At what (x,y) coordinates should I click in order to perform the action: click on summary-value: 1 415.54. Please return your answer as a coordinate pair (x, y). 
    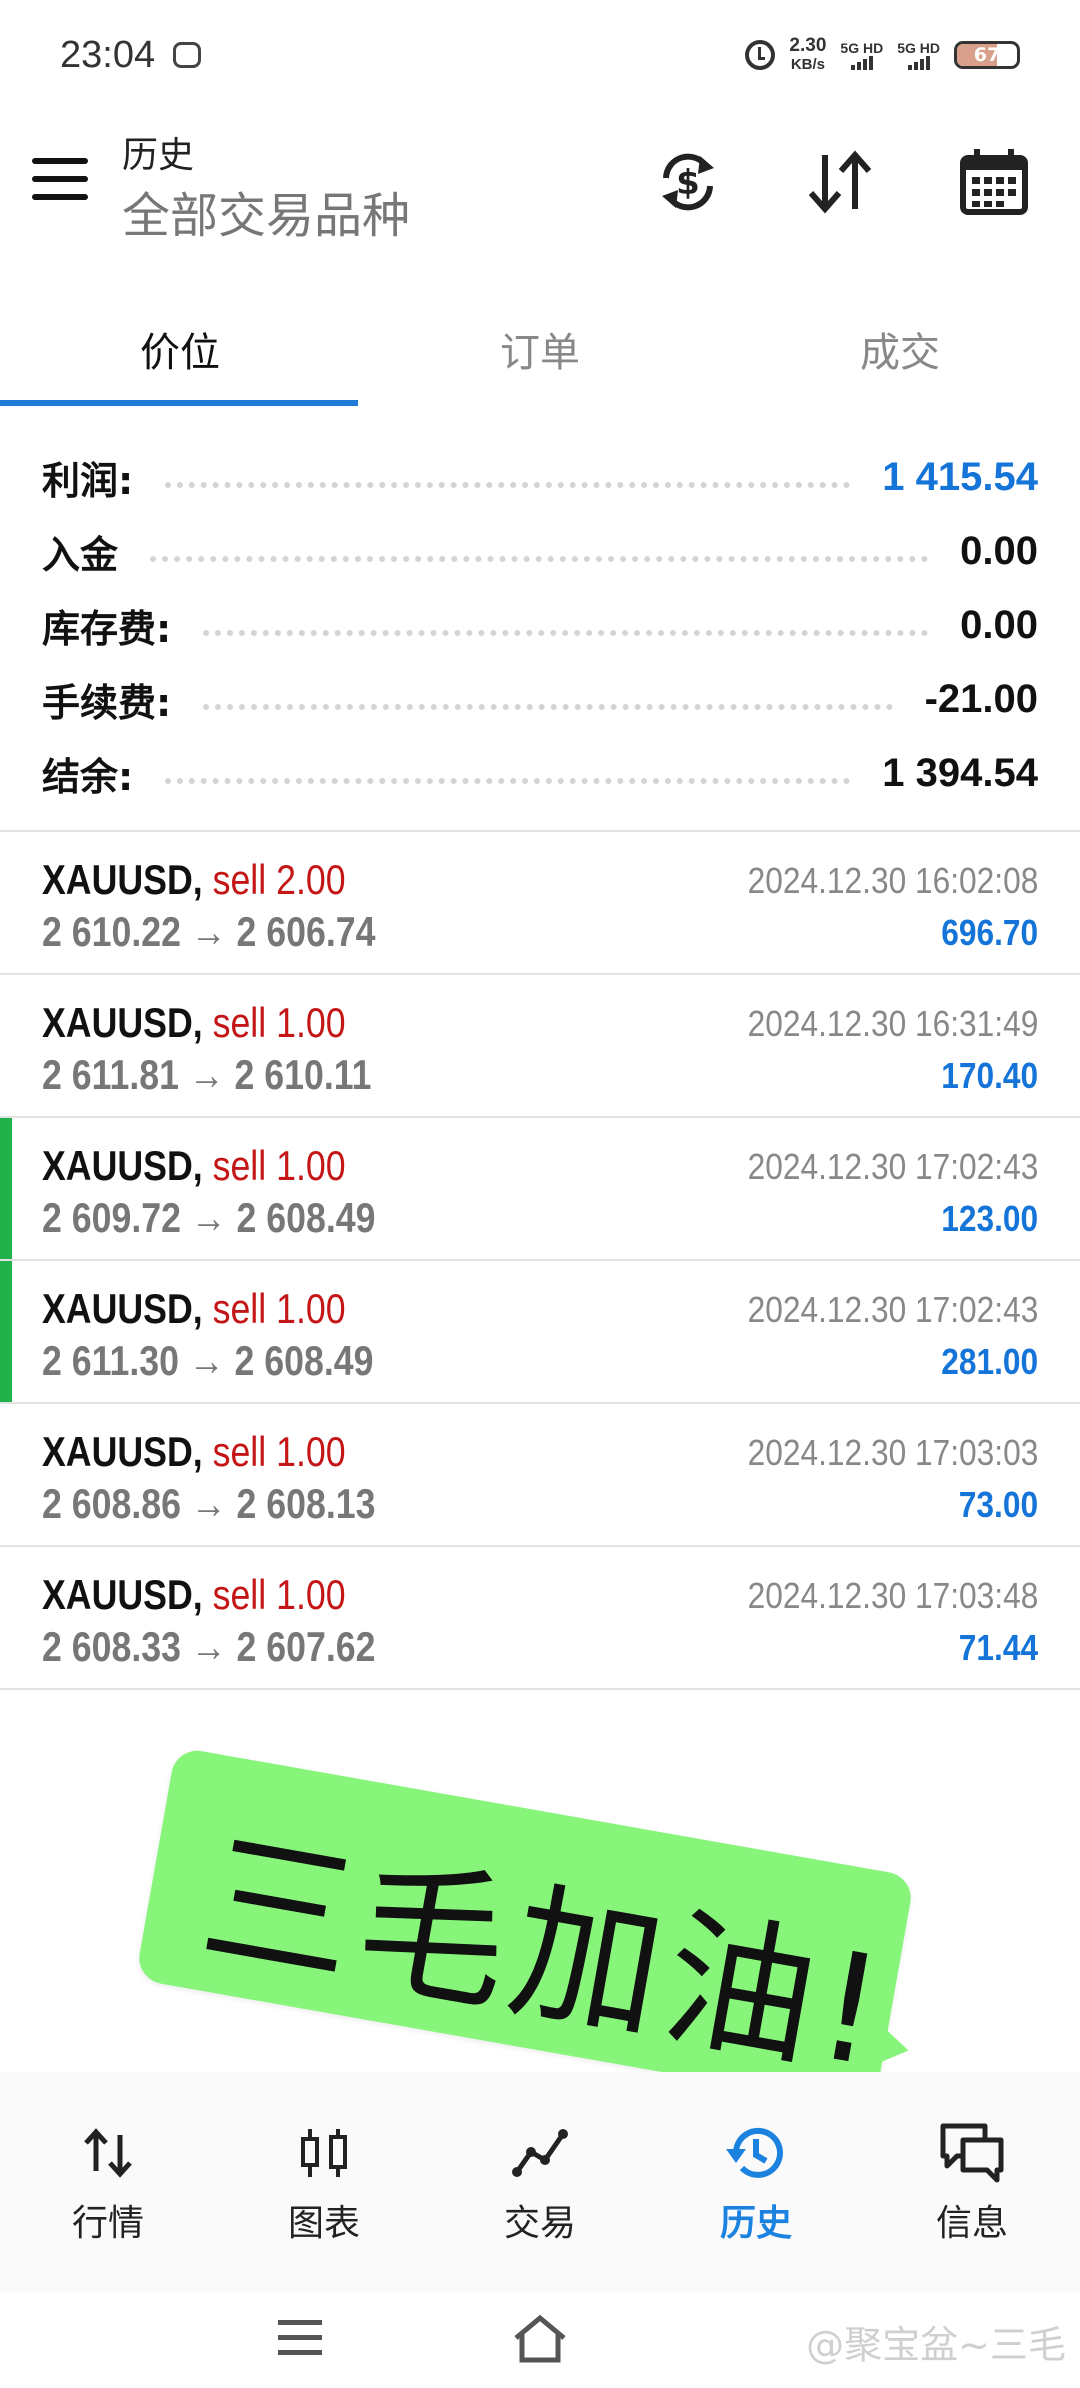
    Looking at the image, I should click on (960, 476).